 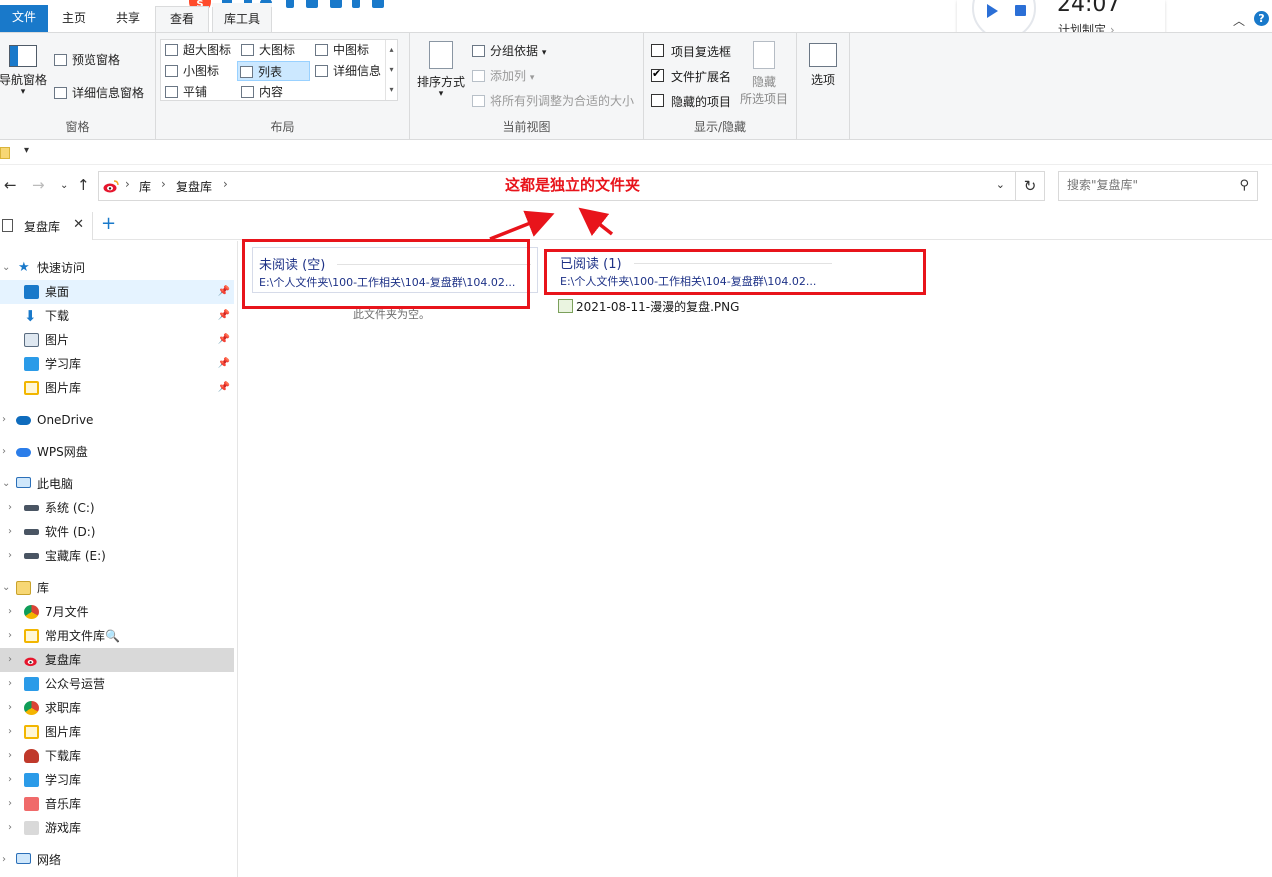 What do you see at coordinates (522, 225) in the screenshot?
I see `annotation-arrow-left` at bounding box center [522, 225].